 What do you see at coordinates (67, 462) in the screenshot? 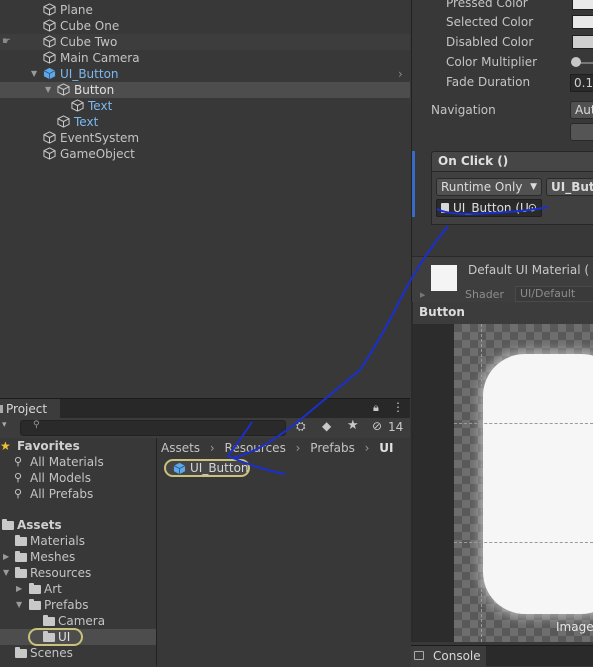
I see `favorite-label: All Materials` at bounding box center [67, 462].